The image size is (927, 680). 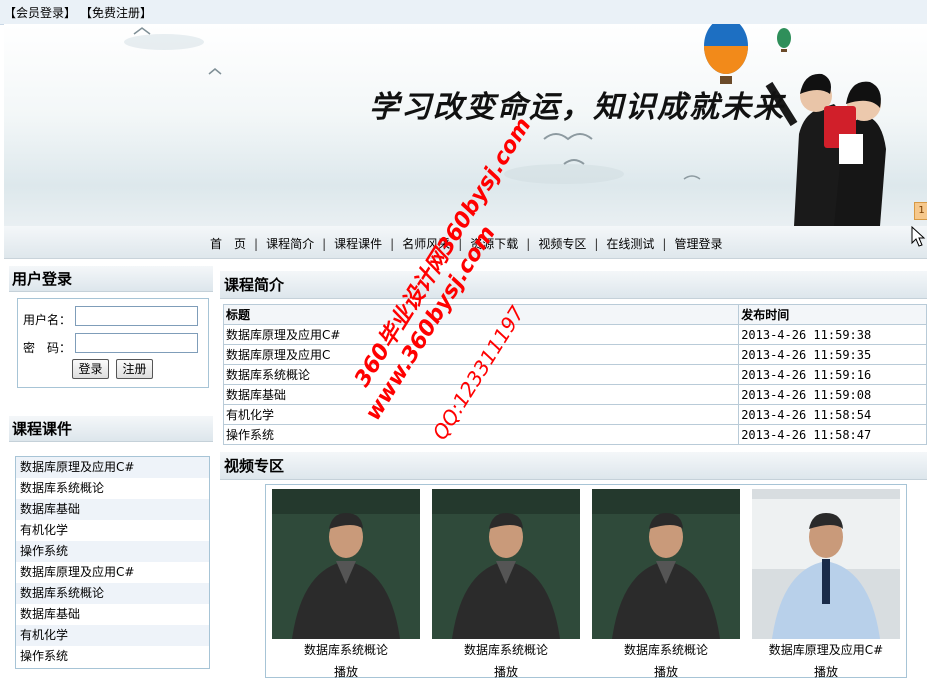 I want to click on main-nav: 首 页 | 课程简介 | 课程课件 | 名师风采 | 资源下载 | 视频专区 | 在线测试 | 管理登录, so click(x=465, y=242).